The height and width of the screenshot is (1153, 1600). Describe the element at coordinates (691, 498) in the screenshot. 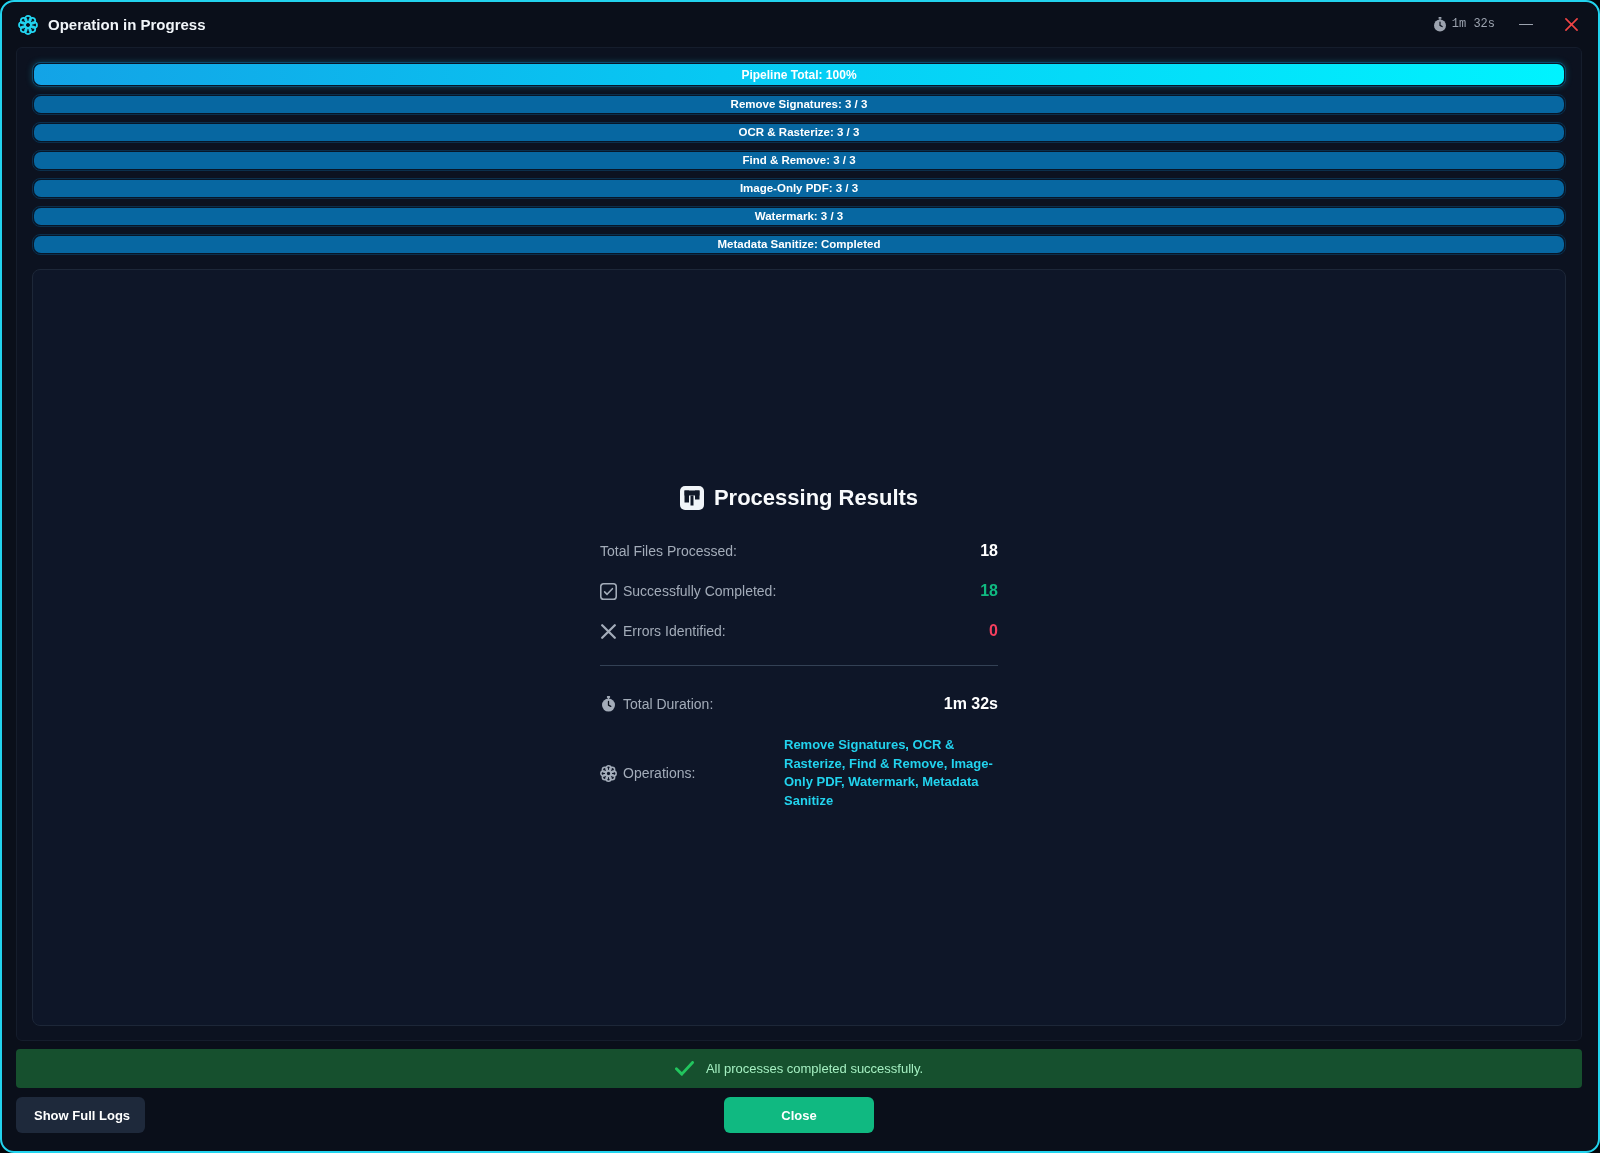

I see `bar-chart-icon` at that location.